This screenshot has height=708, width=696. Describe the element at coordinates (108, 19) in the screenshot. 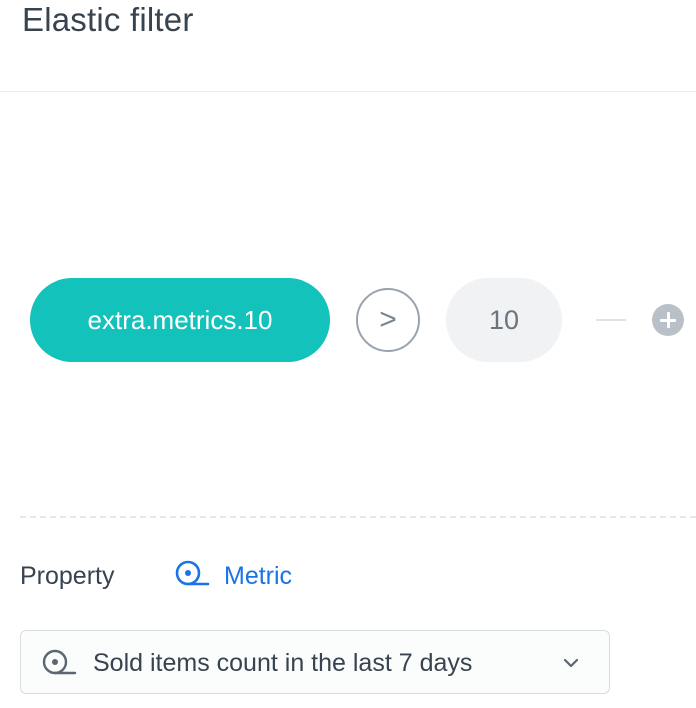

I see `page-title: Elastic filter` at that location.